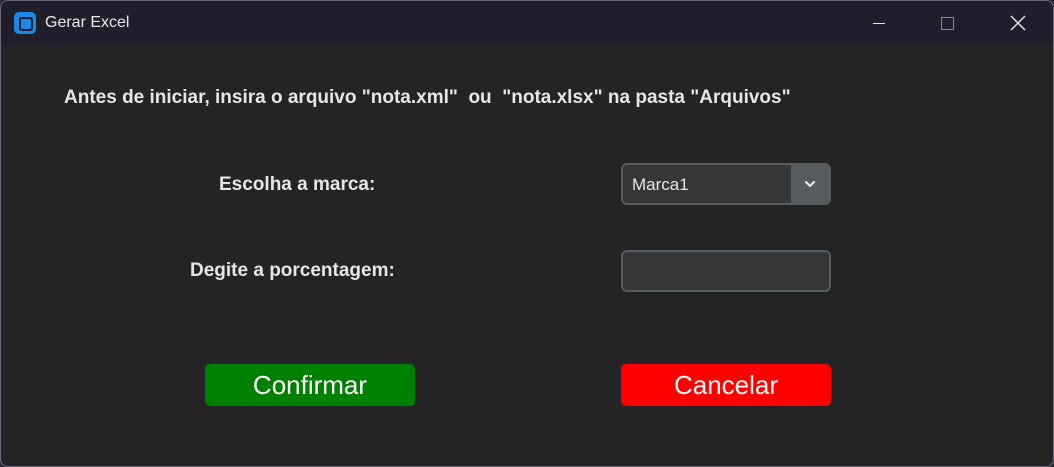  I want to click on minimize-button, so click(879, 23).